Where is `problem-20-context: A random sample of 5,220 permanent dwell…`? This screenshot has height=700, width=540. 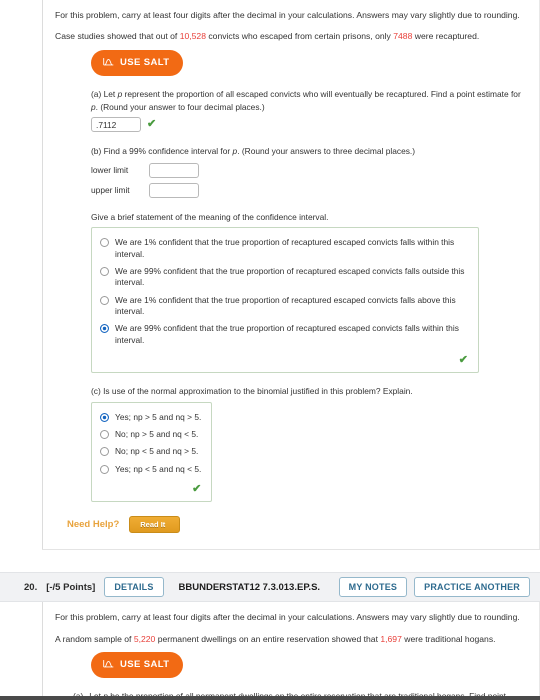
problem-20-context: A random sample of 5,220 permanent dwell… is located at coordinates (292, 639).